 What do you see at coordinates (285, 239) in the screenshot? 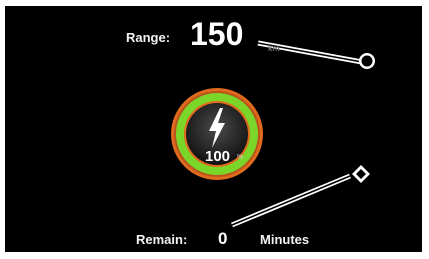
I see `remain-unit: Minutes` at bounding box center [285, 239].